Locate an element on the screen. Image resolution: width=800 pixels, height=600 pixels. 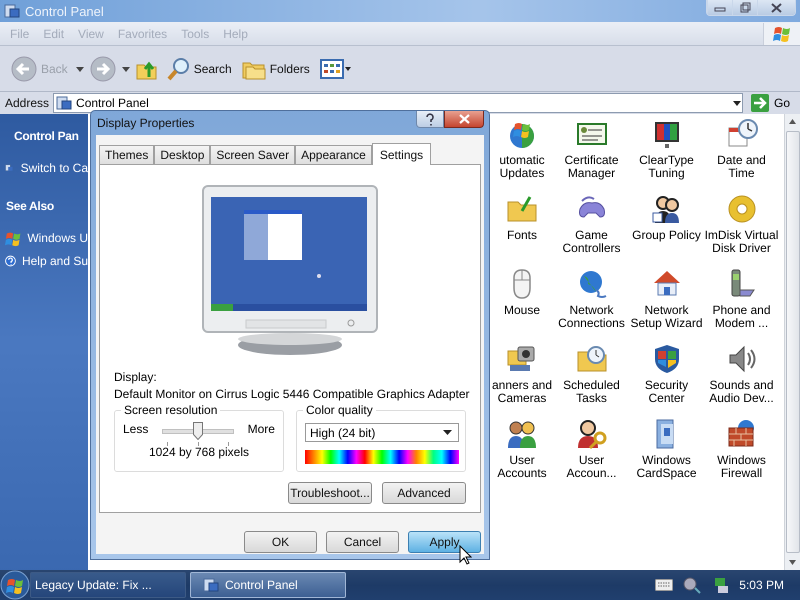
sidebar-link: Windows U is located at coordinates (57, 238).